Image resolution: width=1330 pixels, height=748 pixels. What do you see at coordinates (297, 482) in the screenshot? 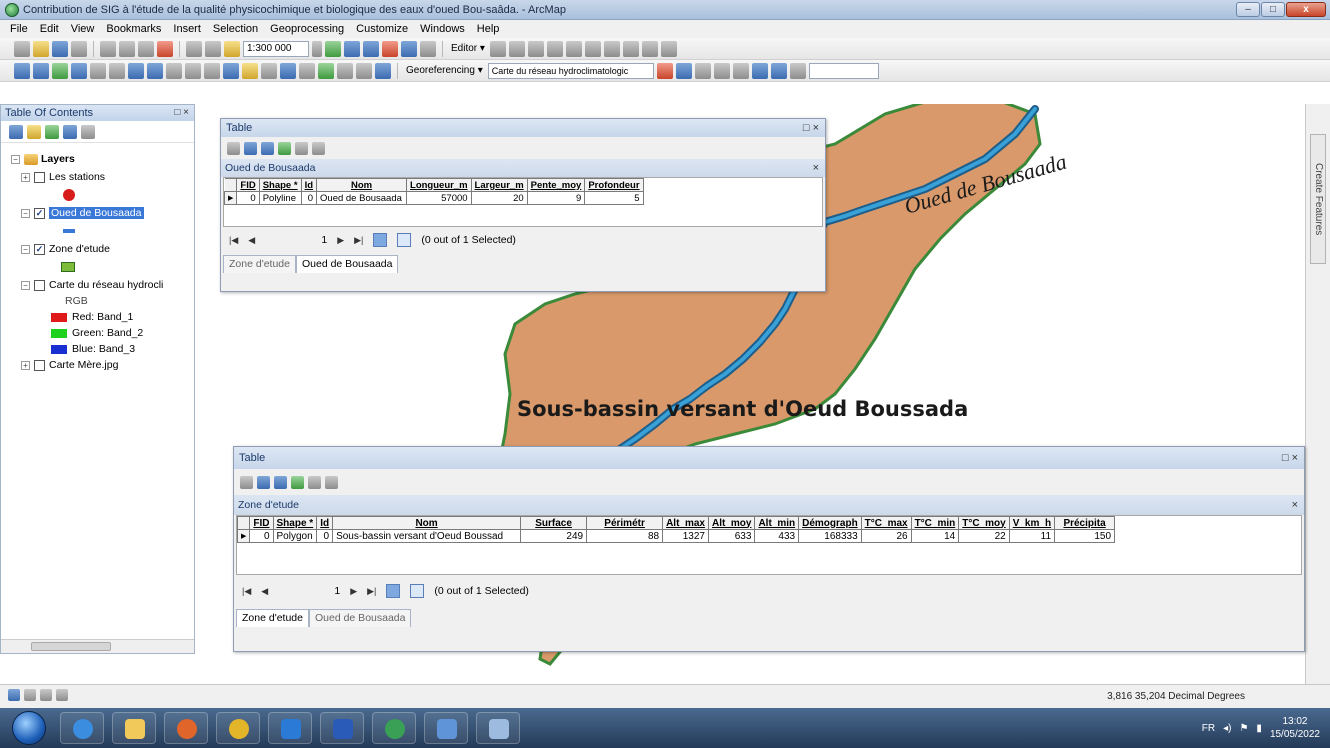
I see `switch-selection-icon` at bounding box center [297, 482].